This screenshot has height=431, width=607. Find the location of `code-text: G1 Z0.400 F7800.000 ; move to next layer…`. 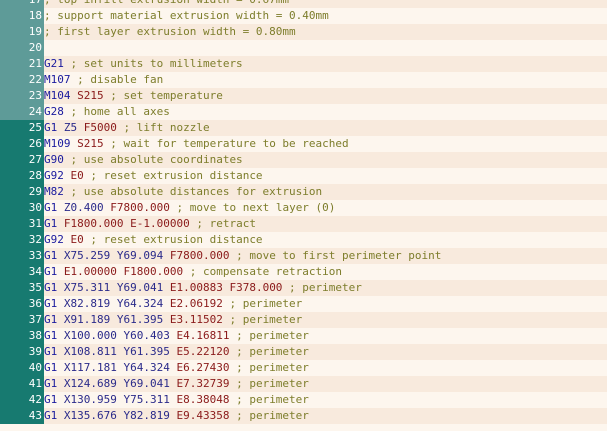

code-text: G1 Z0.400 F7800.000 ; move to next layer… is located at coordinates (325, 208).